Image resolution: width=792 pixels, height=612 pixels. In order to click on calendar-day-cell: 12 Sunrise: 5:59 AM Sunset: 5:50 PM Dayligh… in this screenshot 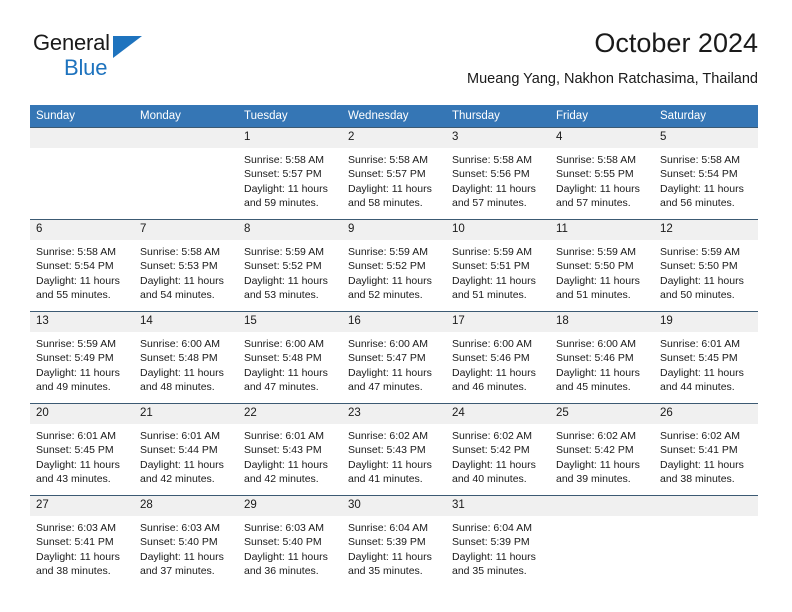, I will do `click(706, 265)`.